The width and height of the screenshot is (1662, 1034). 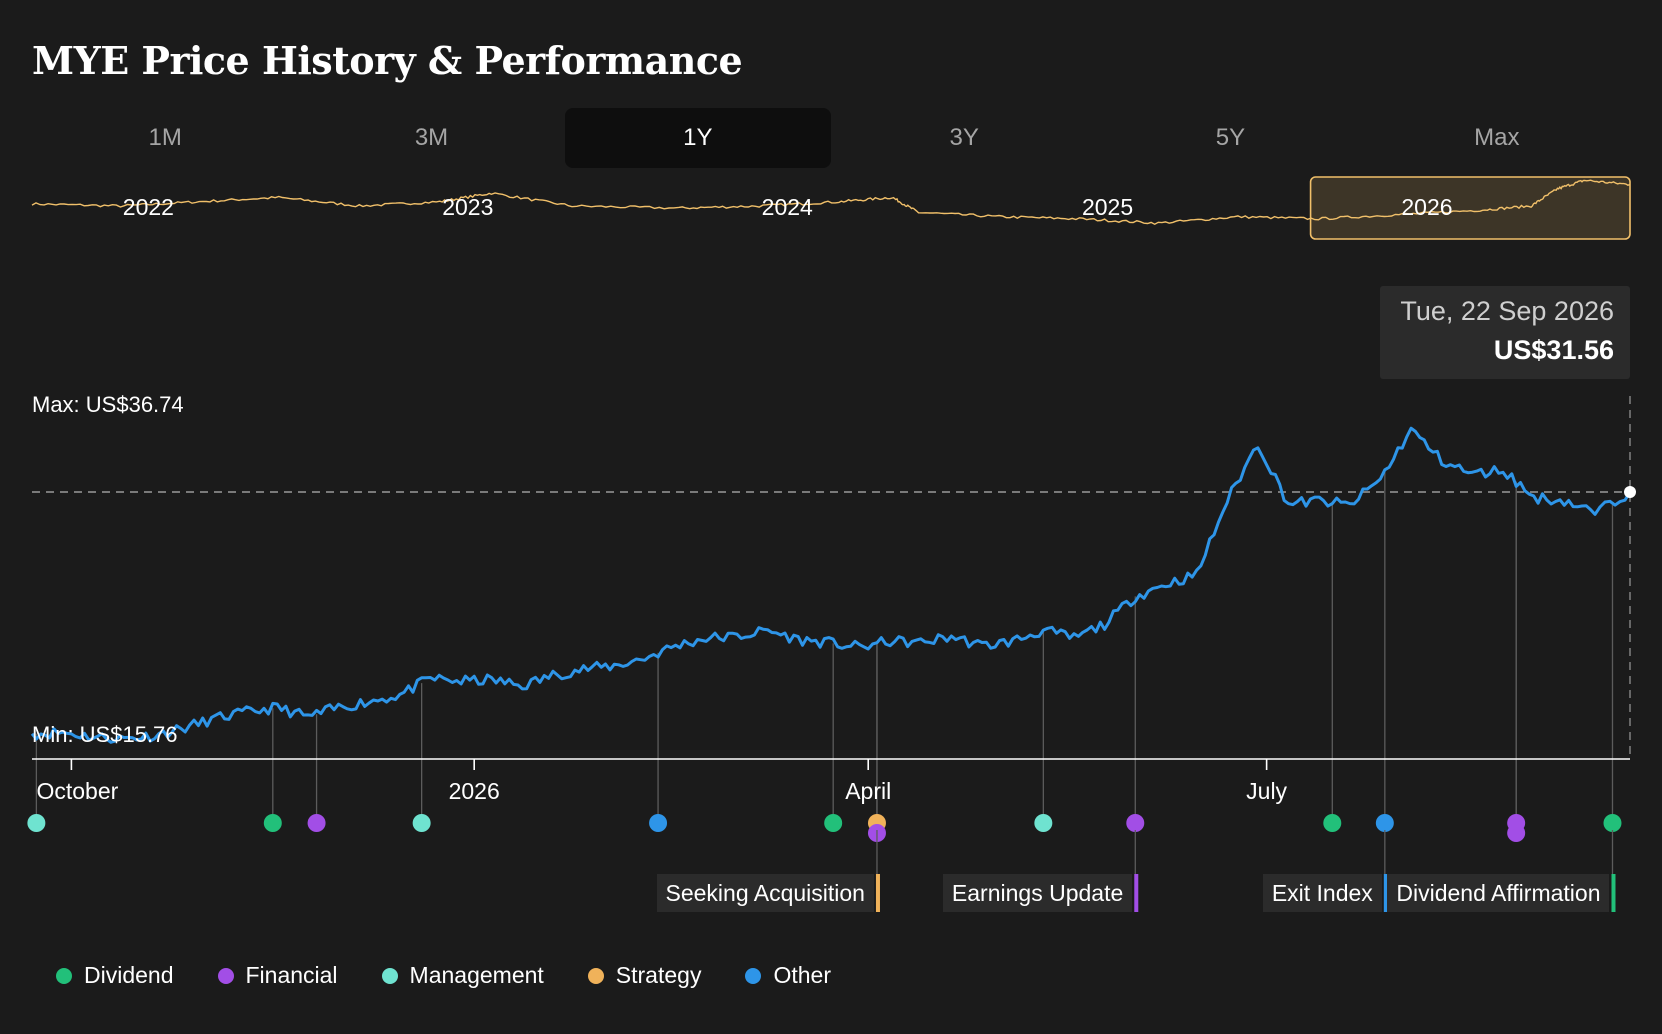 I want to click on strategy-dot-icon, so click(x=595, y=975).